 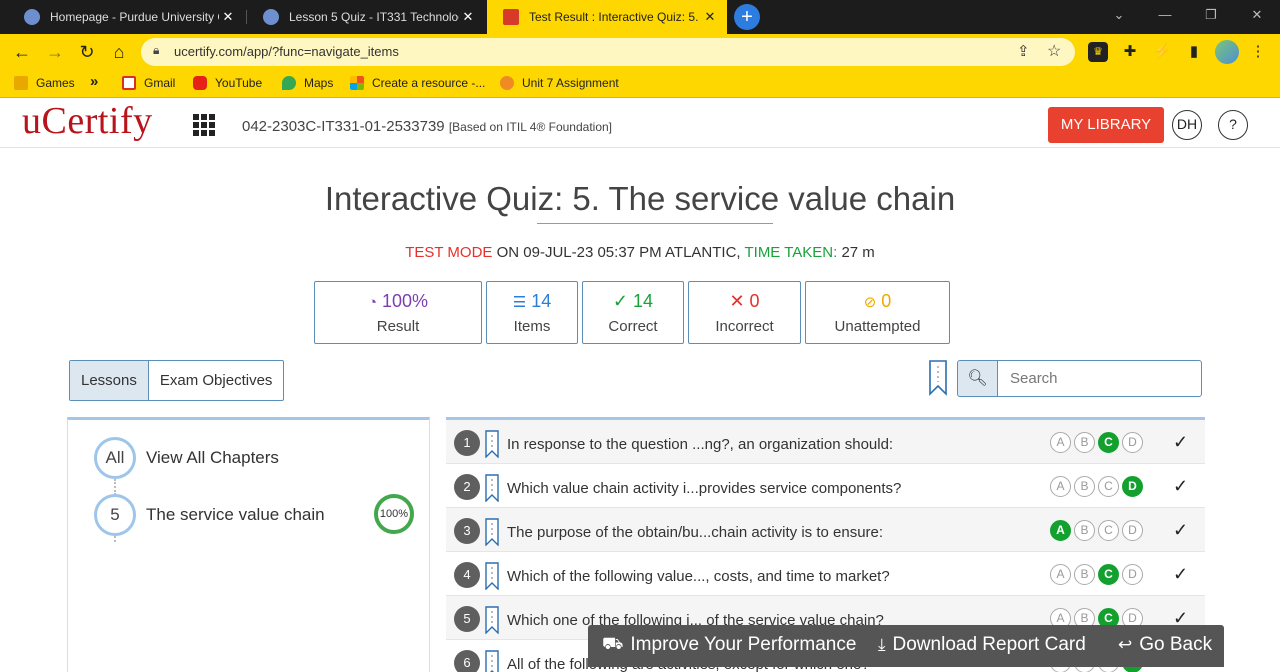 What do you see at coordinates (615, 17) in the screenshot?
I see `tab-title: Test Result : Interactive Quiz: 5. Th` at bounding box center [615, 17].